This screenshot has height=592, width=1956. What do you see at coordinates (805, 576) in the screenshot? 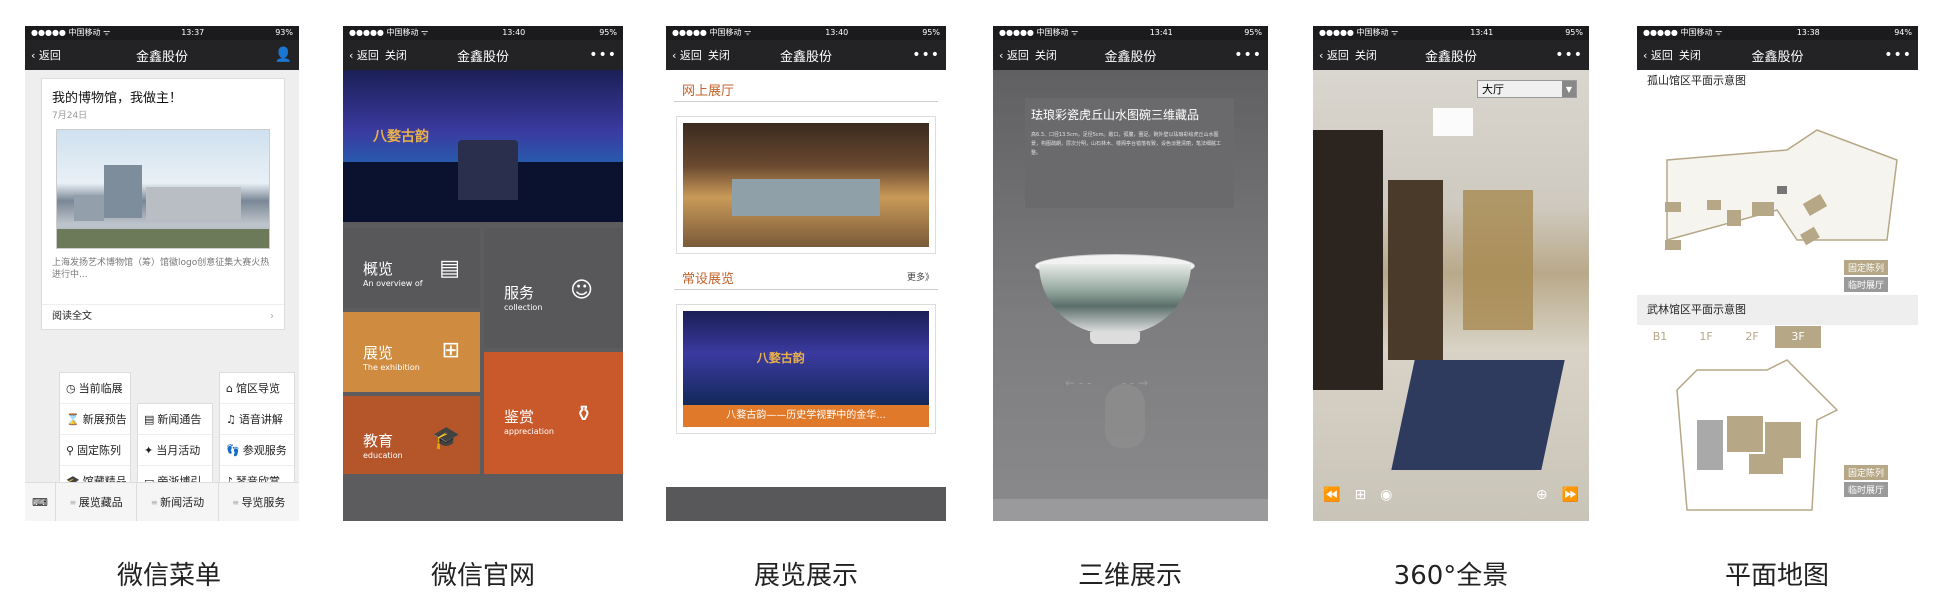
I see `caption-expo: 展览展示` at bounding box center [805, 576].